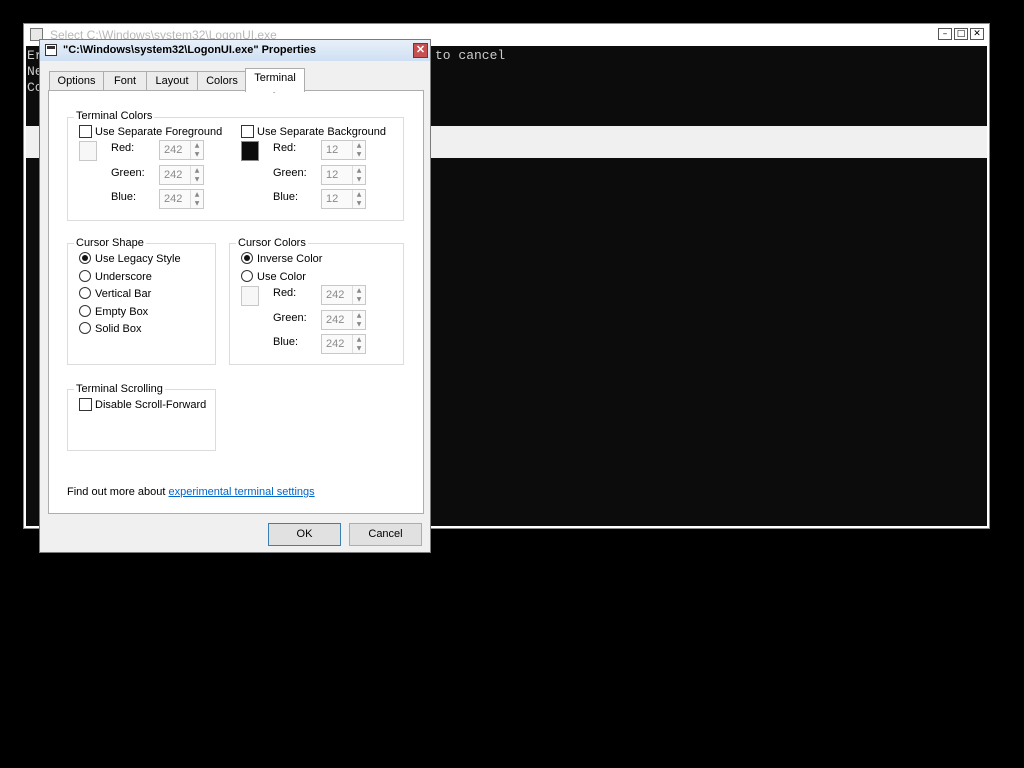 This screenshot has height=768, width=1024. I want to click on fg-red-label: Red:, so click(123, 148).